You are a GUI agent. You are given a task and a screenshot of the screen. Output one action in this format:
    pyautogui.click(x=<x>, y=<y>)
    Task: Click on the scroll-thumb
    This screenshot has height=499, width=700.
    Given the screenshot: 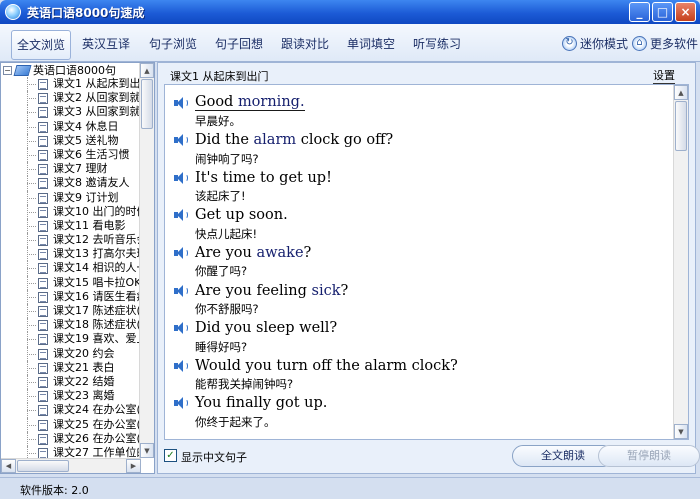 What is the action you would take?
    pyautogui.click(x=147, y=104)
    